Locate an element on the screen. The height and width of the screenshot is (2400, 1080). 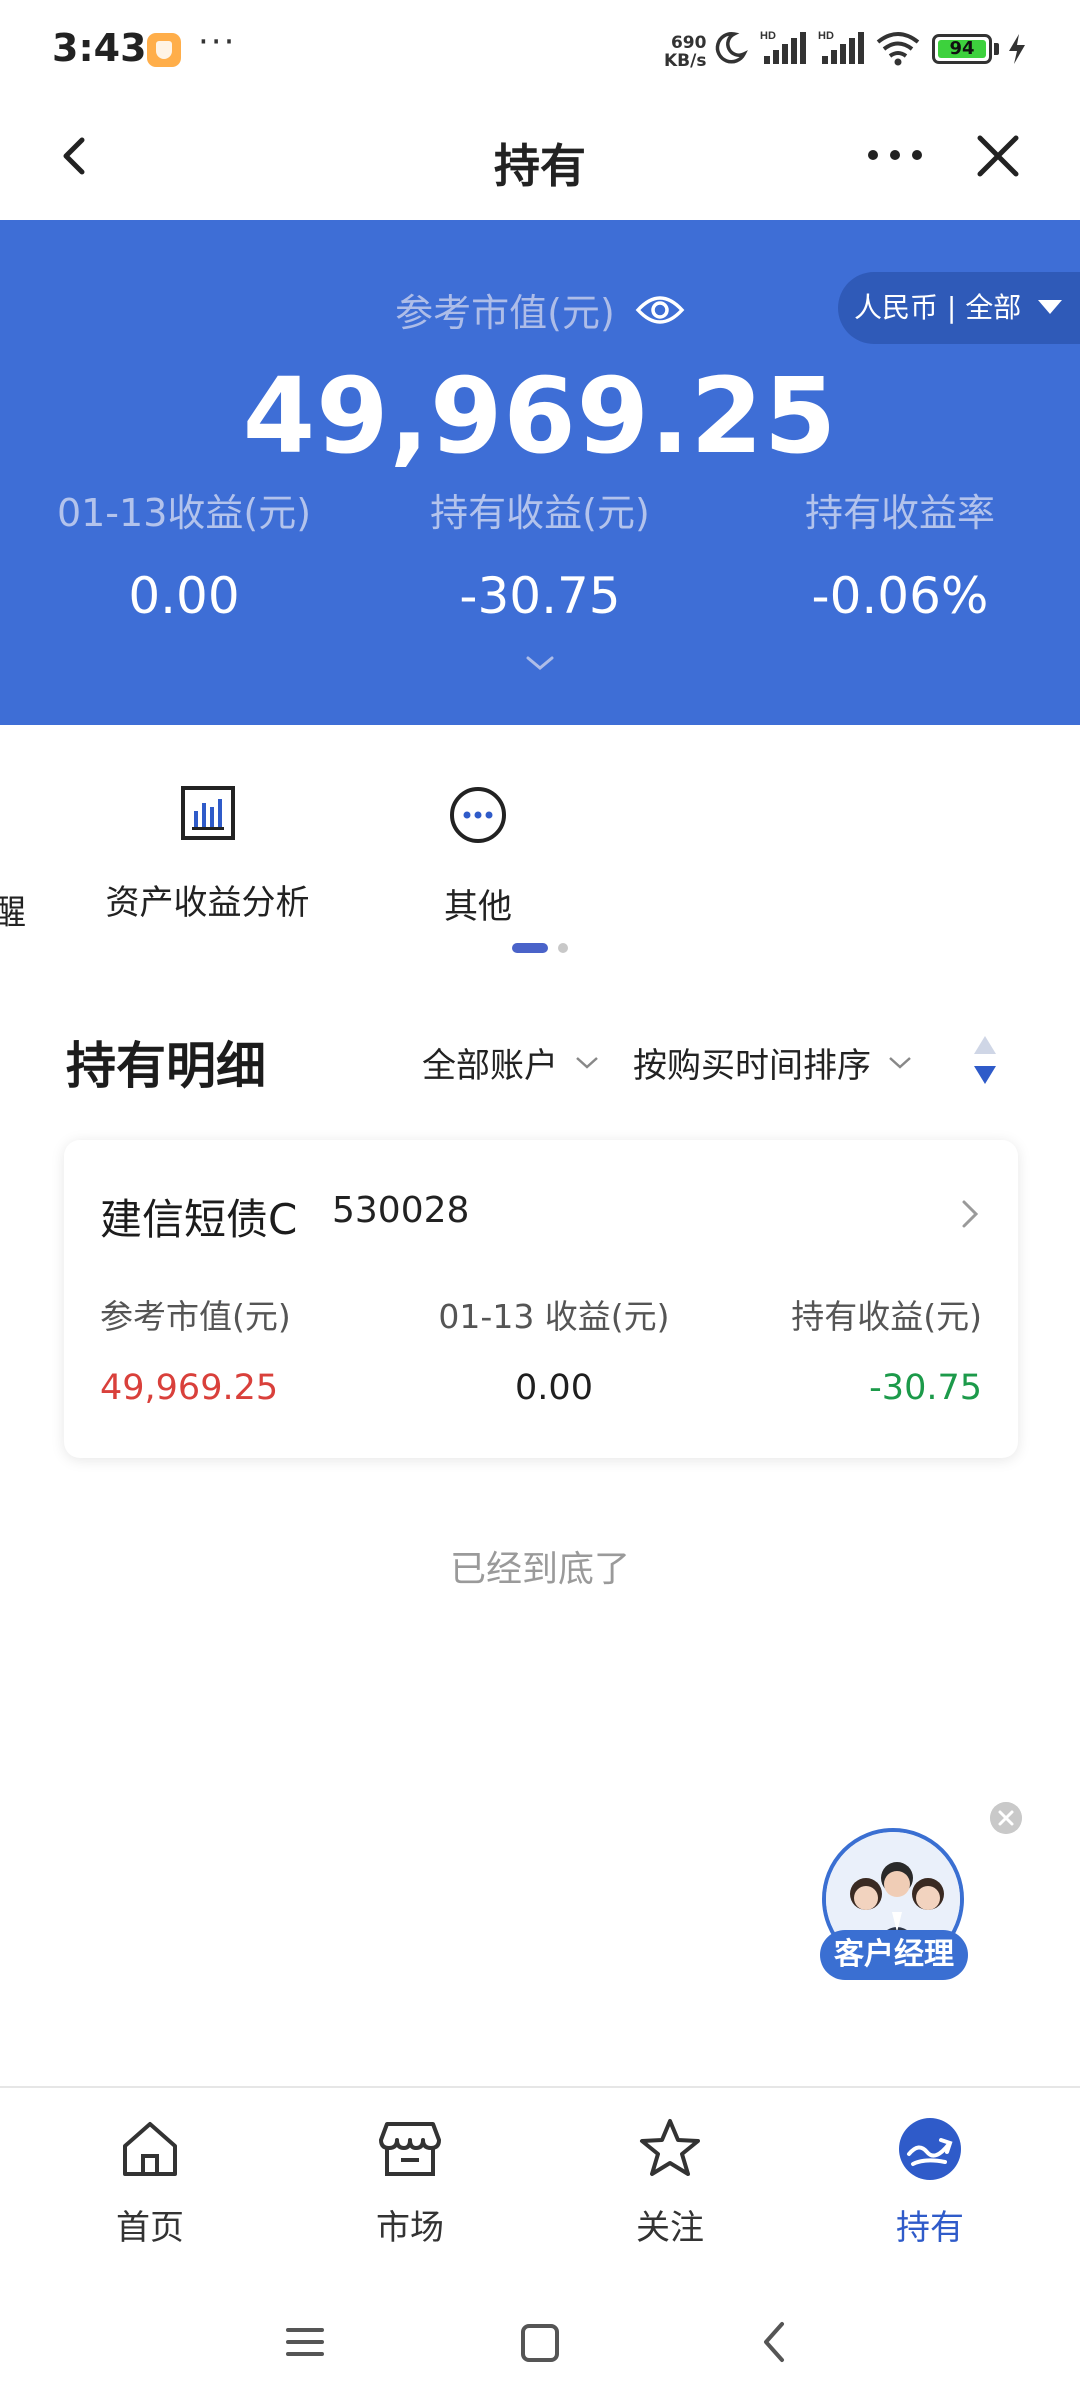
nav-holding: 持有 is located at coordinates (930, 2182).